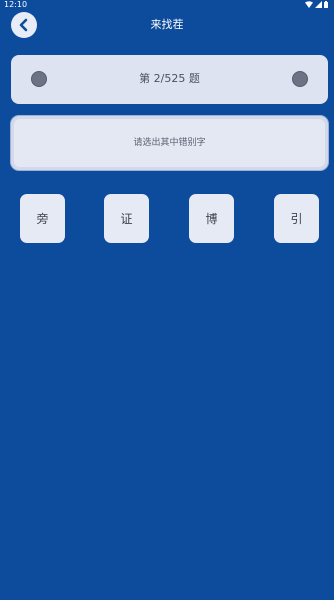 Image resolution: width=334 pixels, height=600 pixels. What do you see at coordinates (211, 218) in the screenshot?
I see `option-tile: 博` at bounding box center [211, 218].